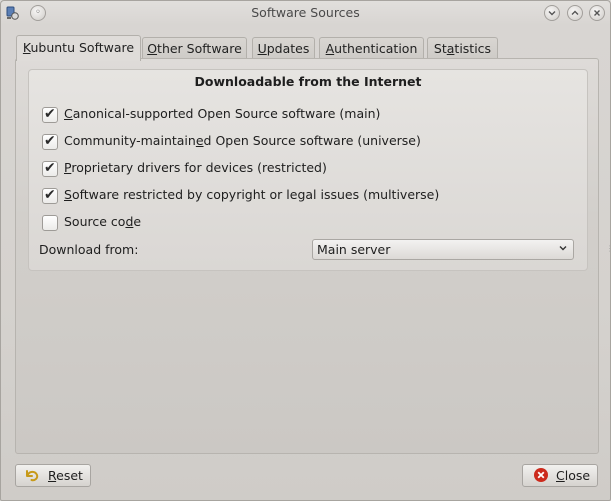 Image resolution: width=611 pixels, height=501 pixels. Describe the element at coordinates (443, 249) in the screenshot. I see `download-from-select: Main server` at that location.